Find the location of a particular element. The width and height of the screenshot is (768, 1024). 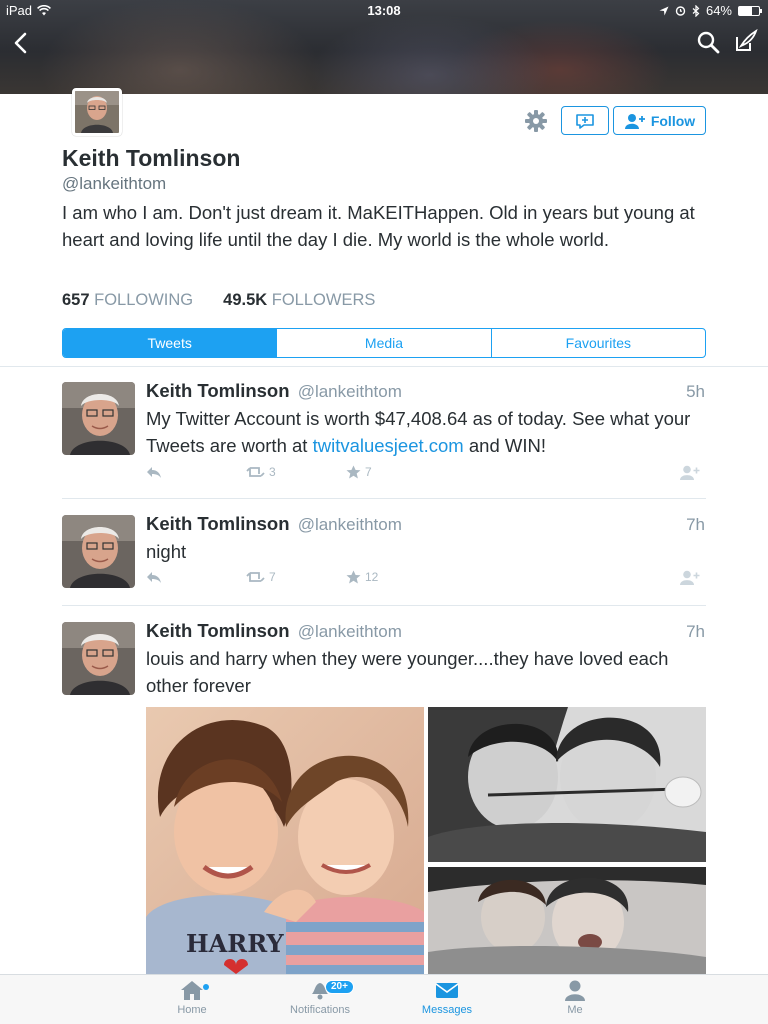

followers-stat: 49.5K FOLLOWERS is located at coordinates (299, 300).